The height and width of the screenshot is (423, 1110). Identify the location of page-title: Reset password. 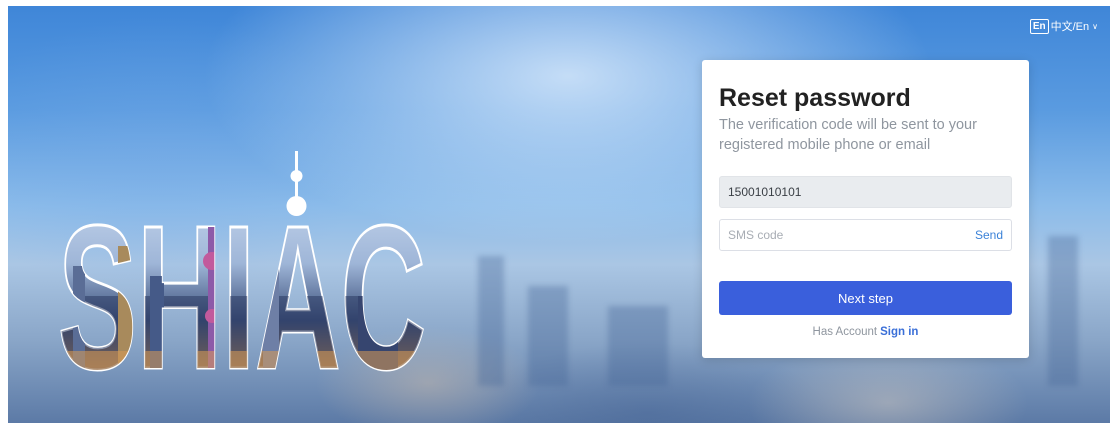
(815, 98).